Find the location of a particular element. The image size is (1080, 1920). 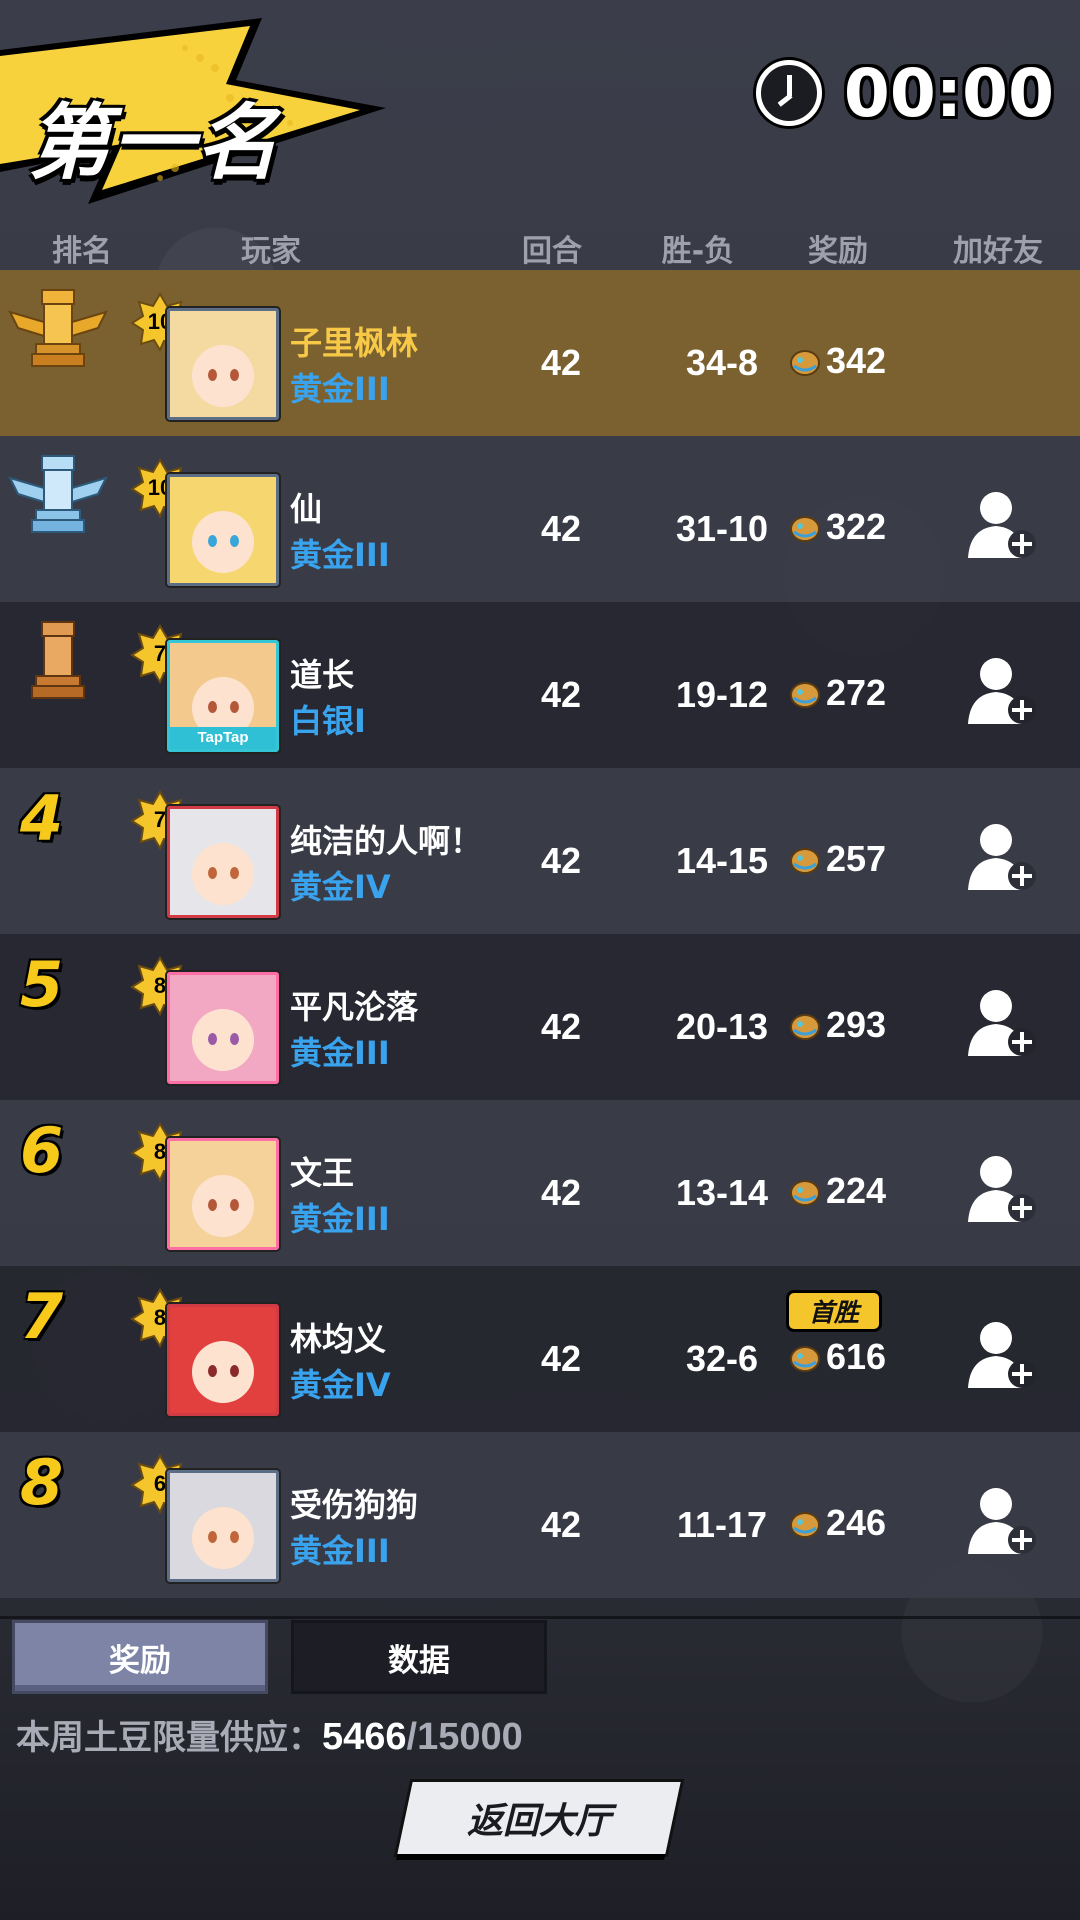

supply-current: 5466 is located at coordinates (364, 1737).